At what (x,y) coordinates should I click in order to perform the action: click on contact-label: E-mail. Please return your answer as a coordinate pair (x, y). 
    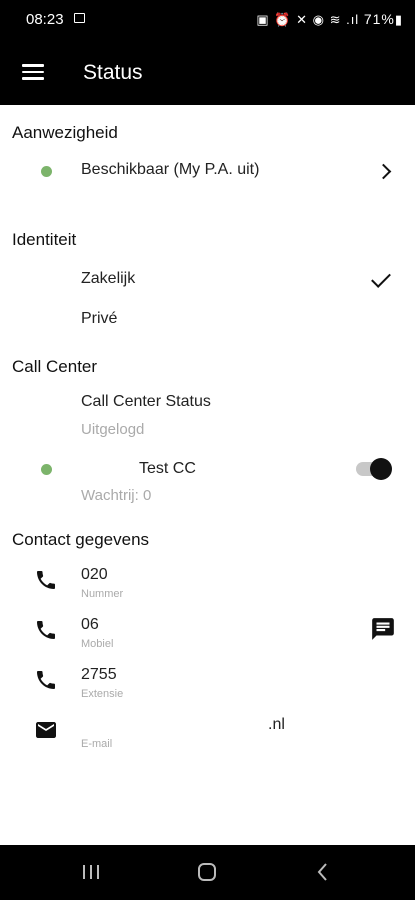
    Looking at the image, I should click on (97, 744).